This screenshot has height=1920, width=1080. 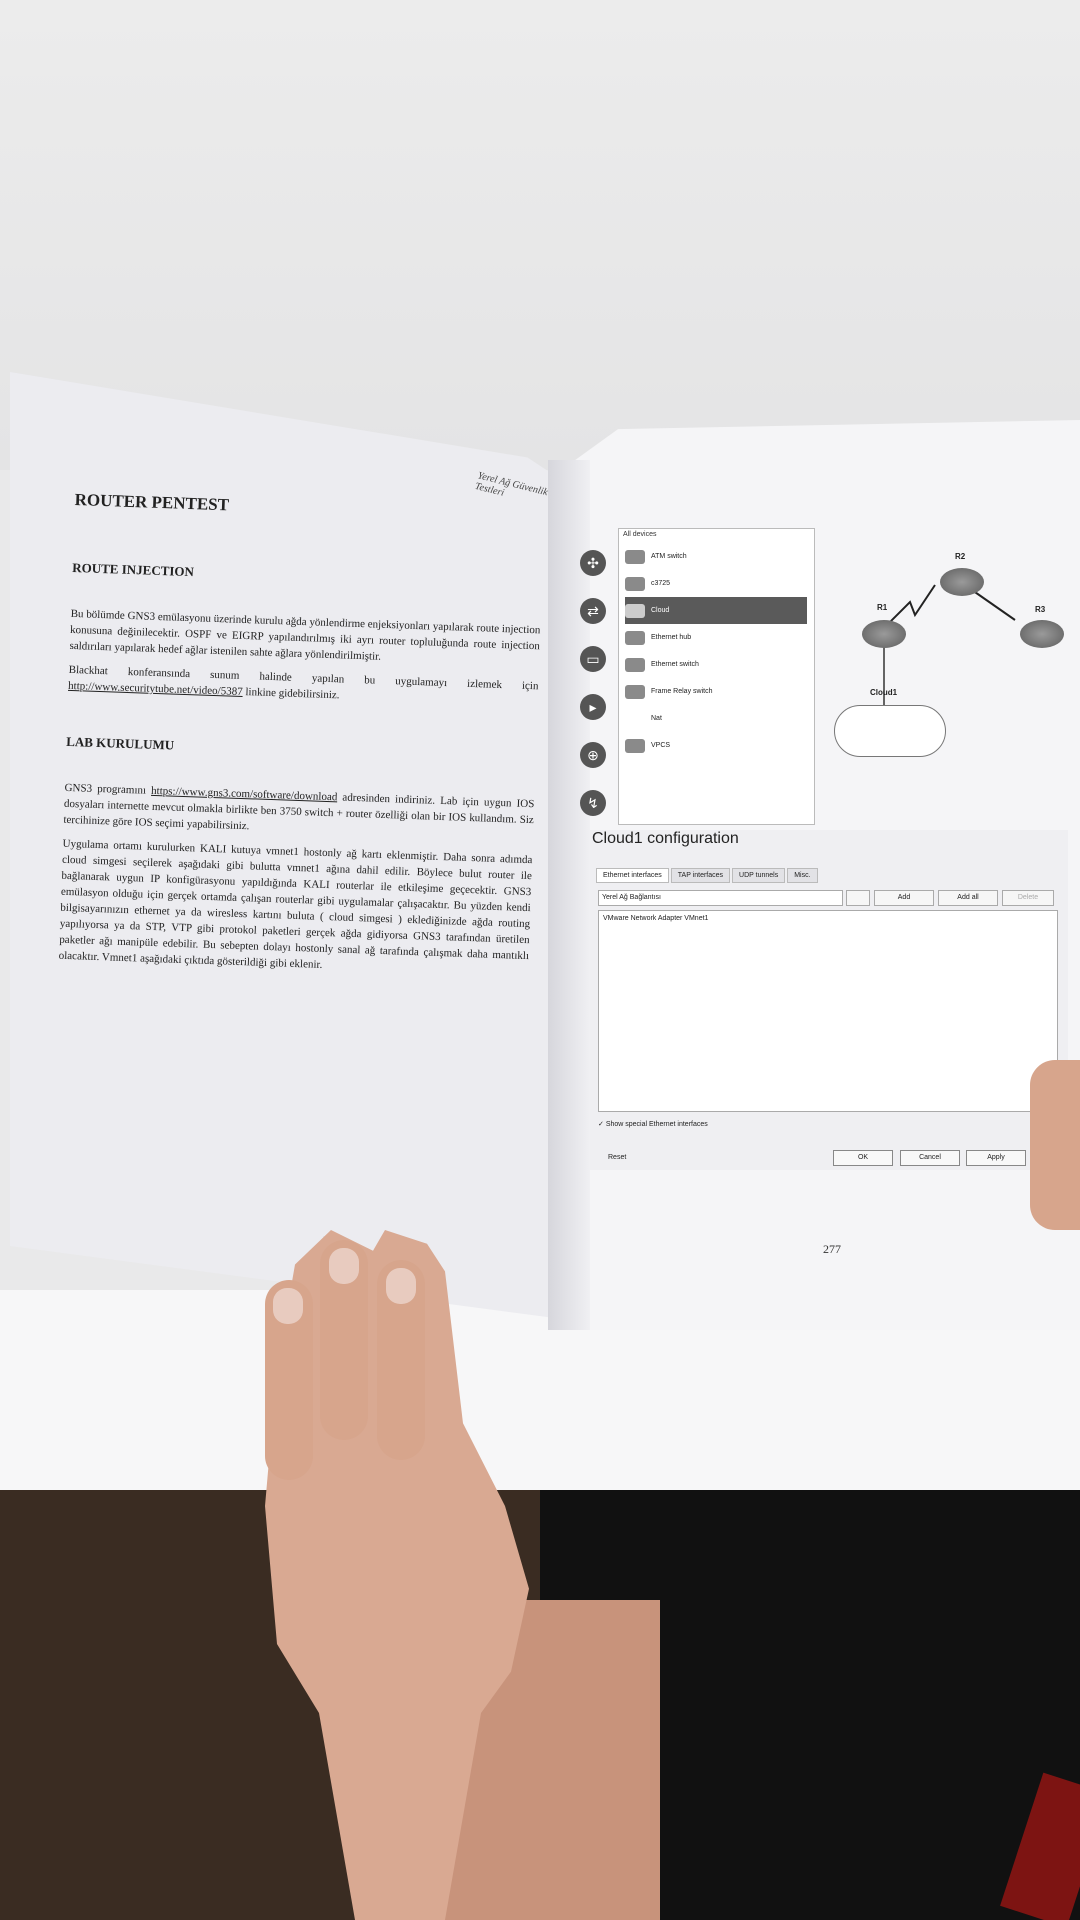 What do you see at coordinates (904, 898) in the screenshot?
I see `add-button: Add` at bounding box center [904, 898].